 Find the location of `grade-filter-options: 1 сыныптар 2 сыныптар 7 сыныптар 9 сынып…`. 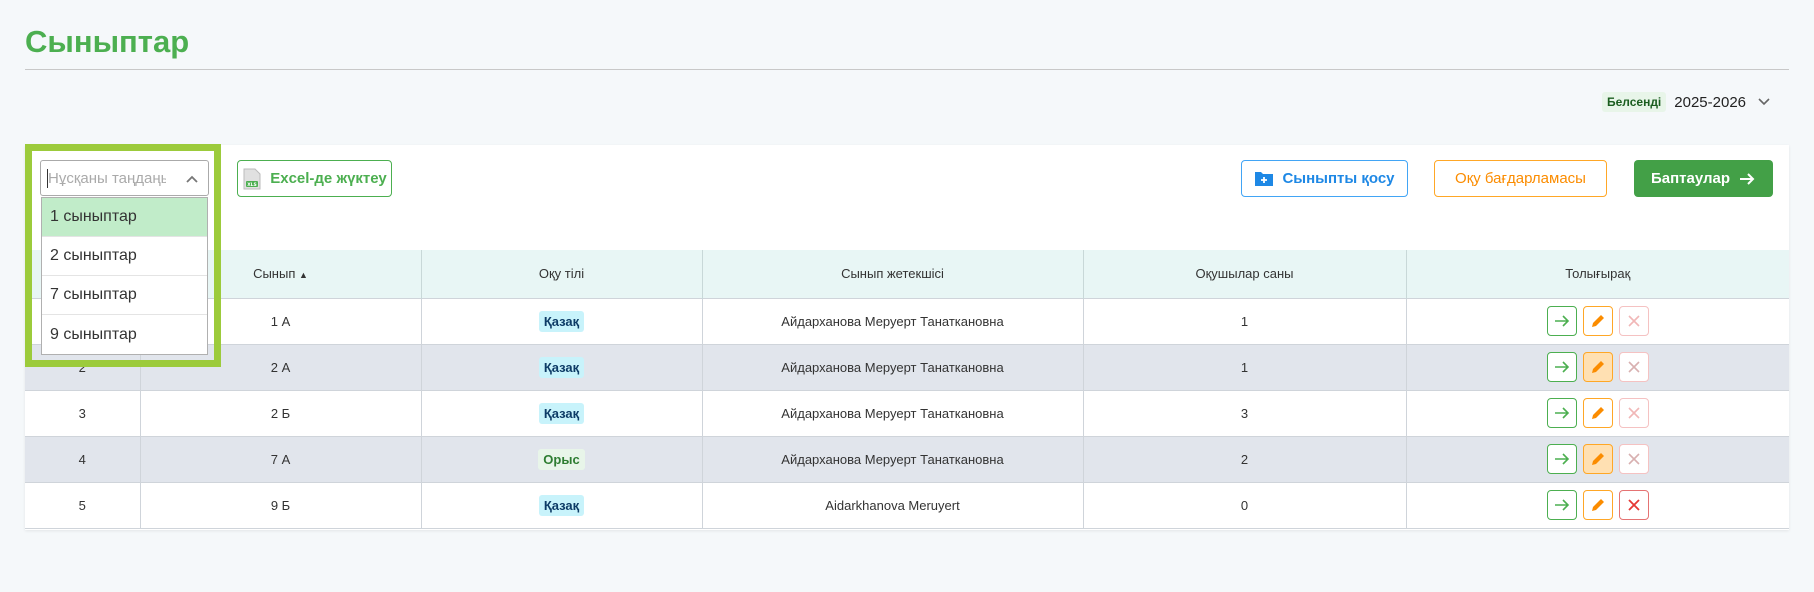

grade-filter-options: 1 сыныптар 2 сыныптар 7 сыныптар 9 сынып… is located at coordinates (124, 276).